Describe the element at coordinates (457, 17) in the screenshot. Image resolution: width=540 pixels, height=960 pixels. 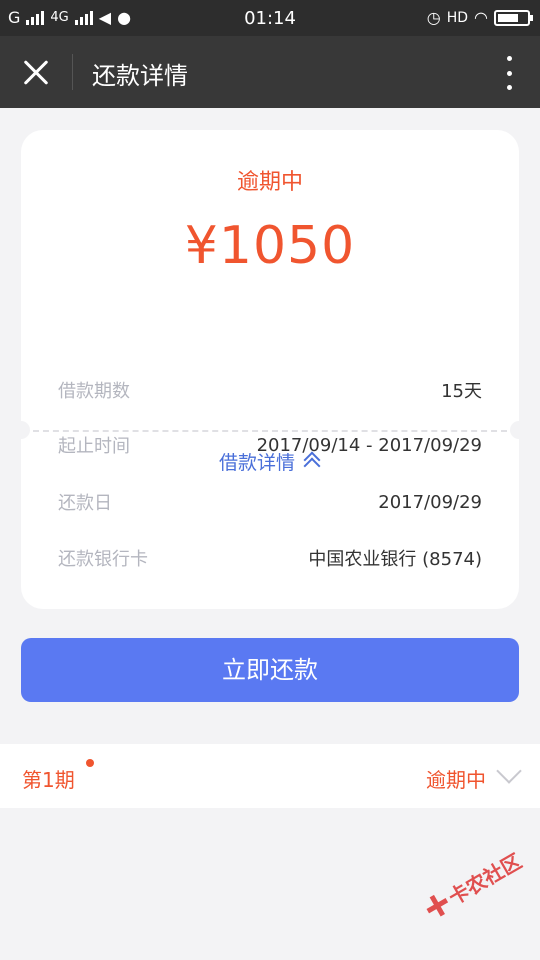
I see `hd-label: HD` at that location.